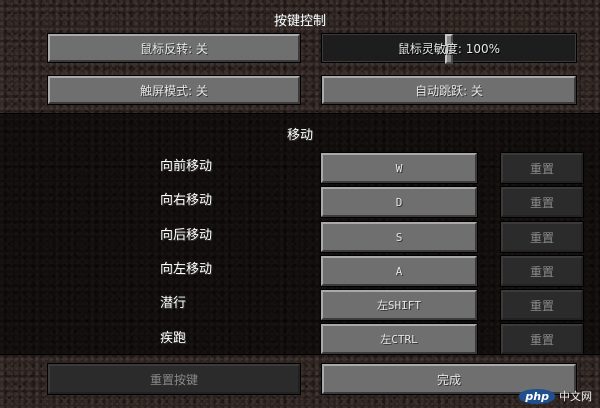 Image resolution: width=600 pixels, height=408 pixels. I want to click on binding-label-right: 向右移动, so click(186, 200).